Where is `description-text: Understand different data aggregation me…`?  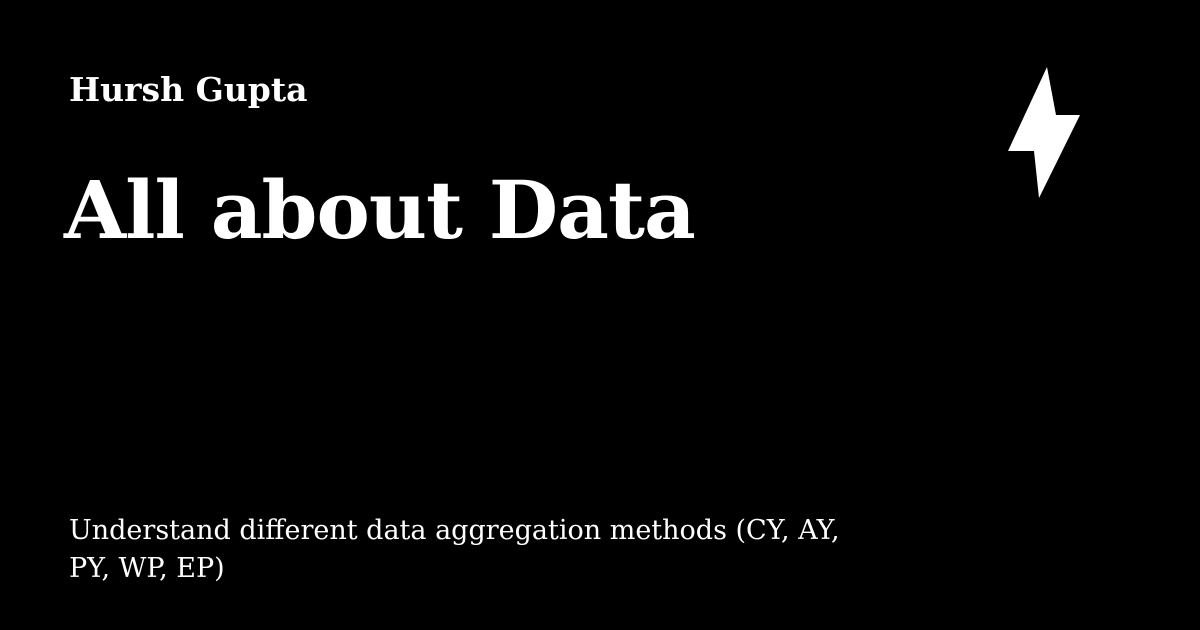 description-text: Understand different data aggregation me… is located at coordinates (454, 549).